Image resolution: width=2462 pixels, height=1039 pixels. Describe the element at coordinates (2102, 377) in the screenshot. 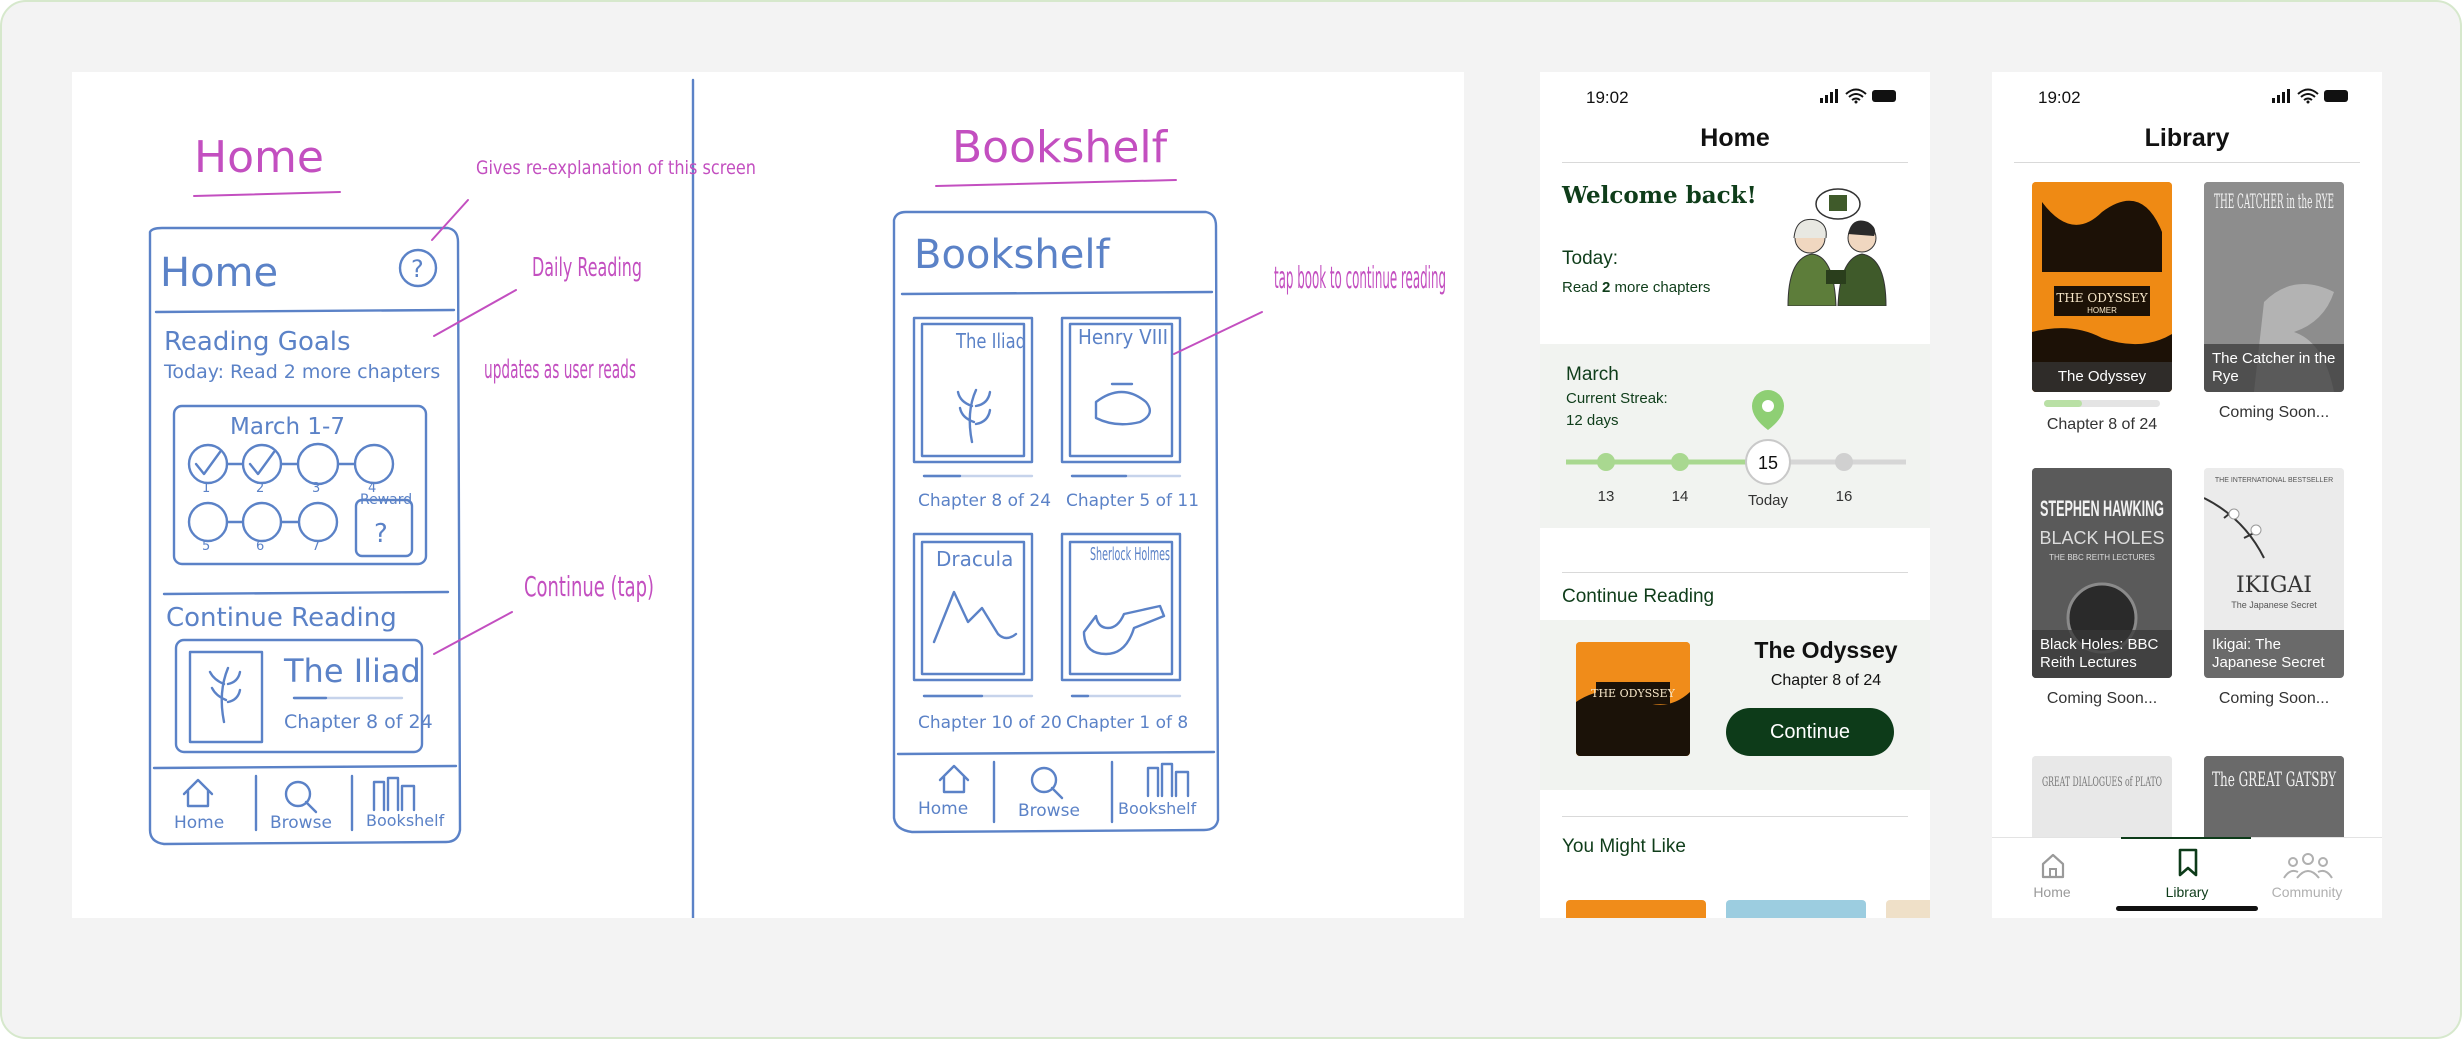

I see `book-caption: The Odyssey` at that location.